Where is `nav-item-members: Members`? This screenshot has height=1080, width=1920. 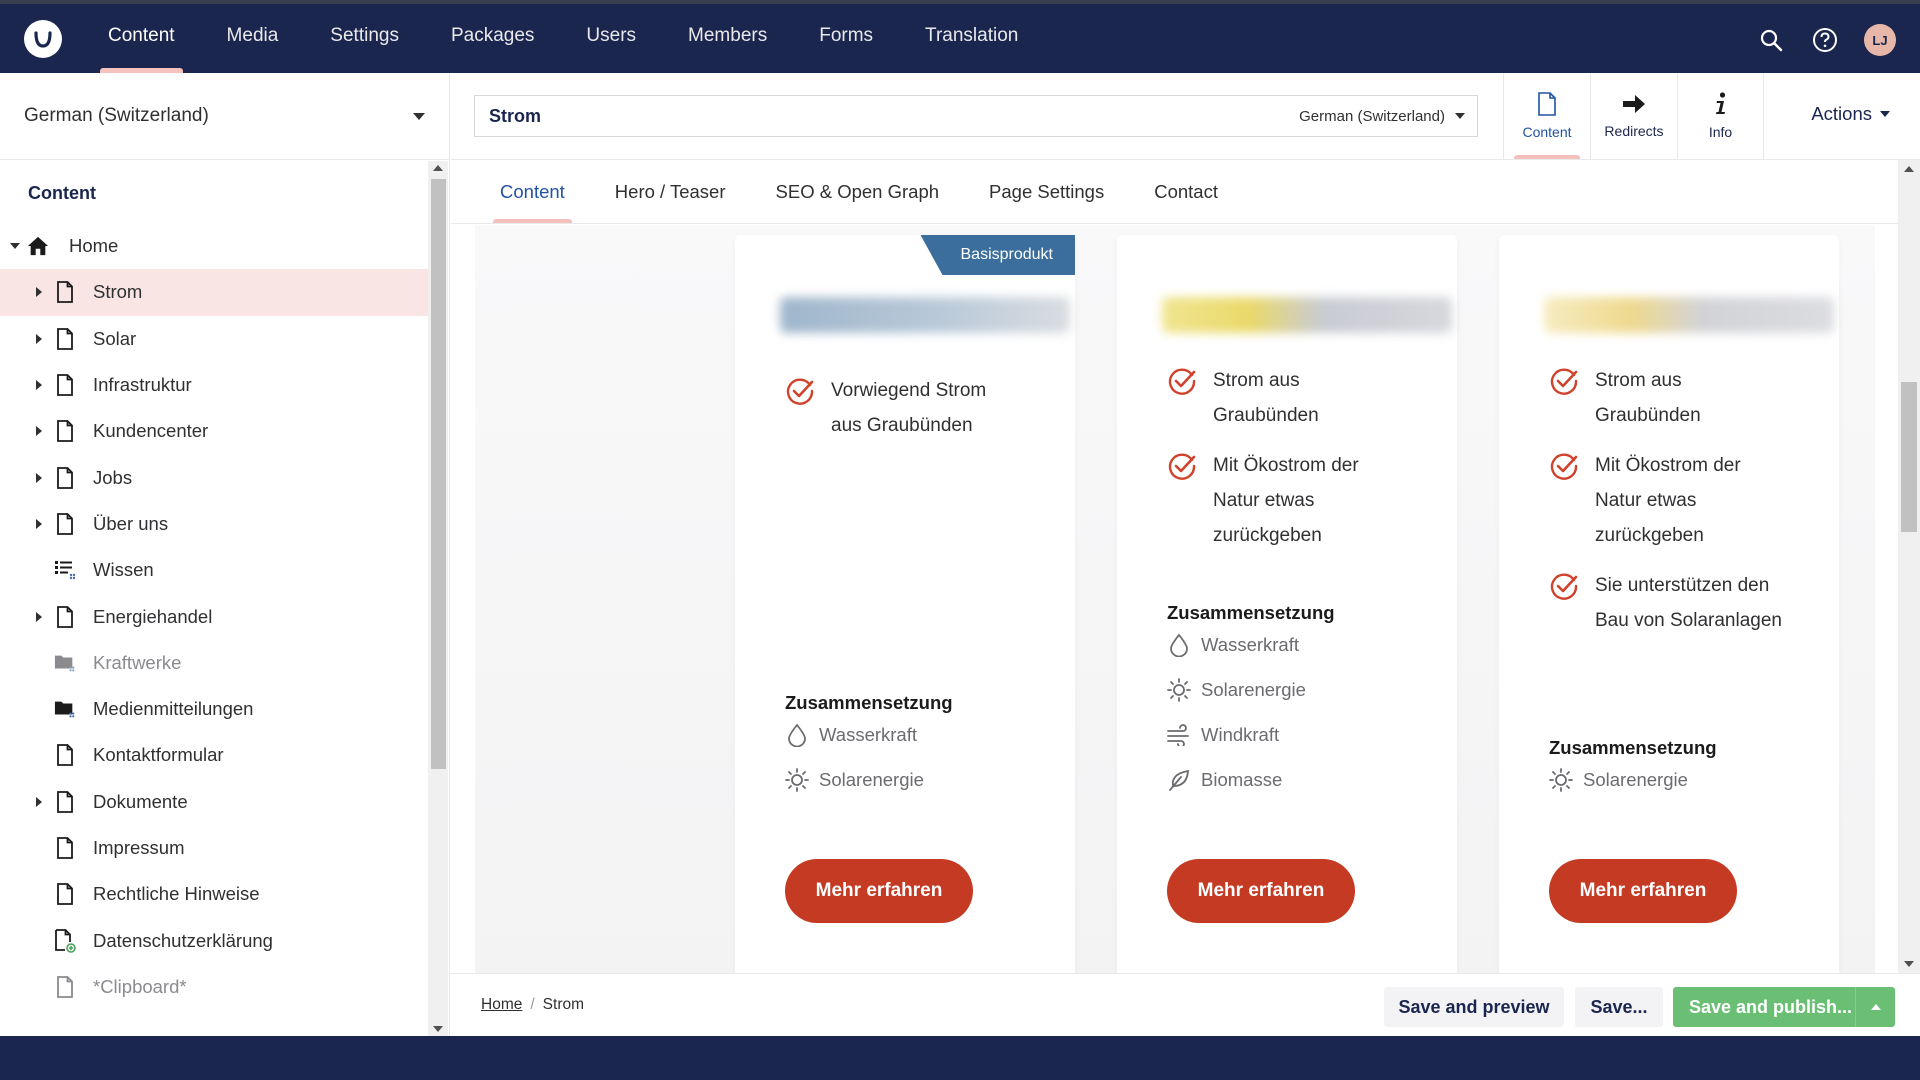 nav-item-members: Members is located at coordinates (727, 38).